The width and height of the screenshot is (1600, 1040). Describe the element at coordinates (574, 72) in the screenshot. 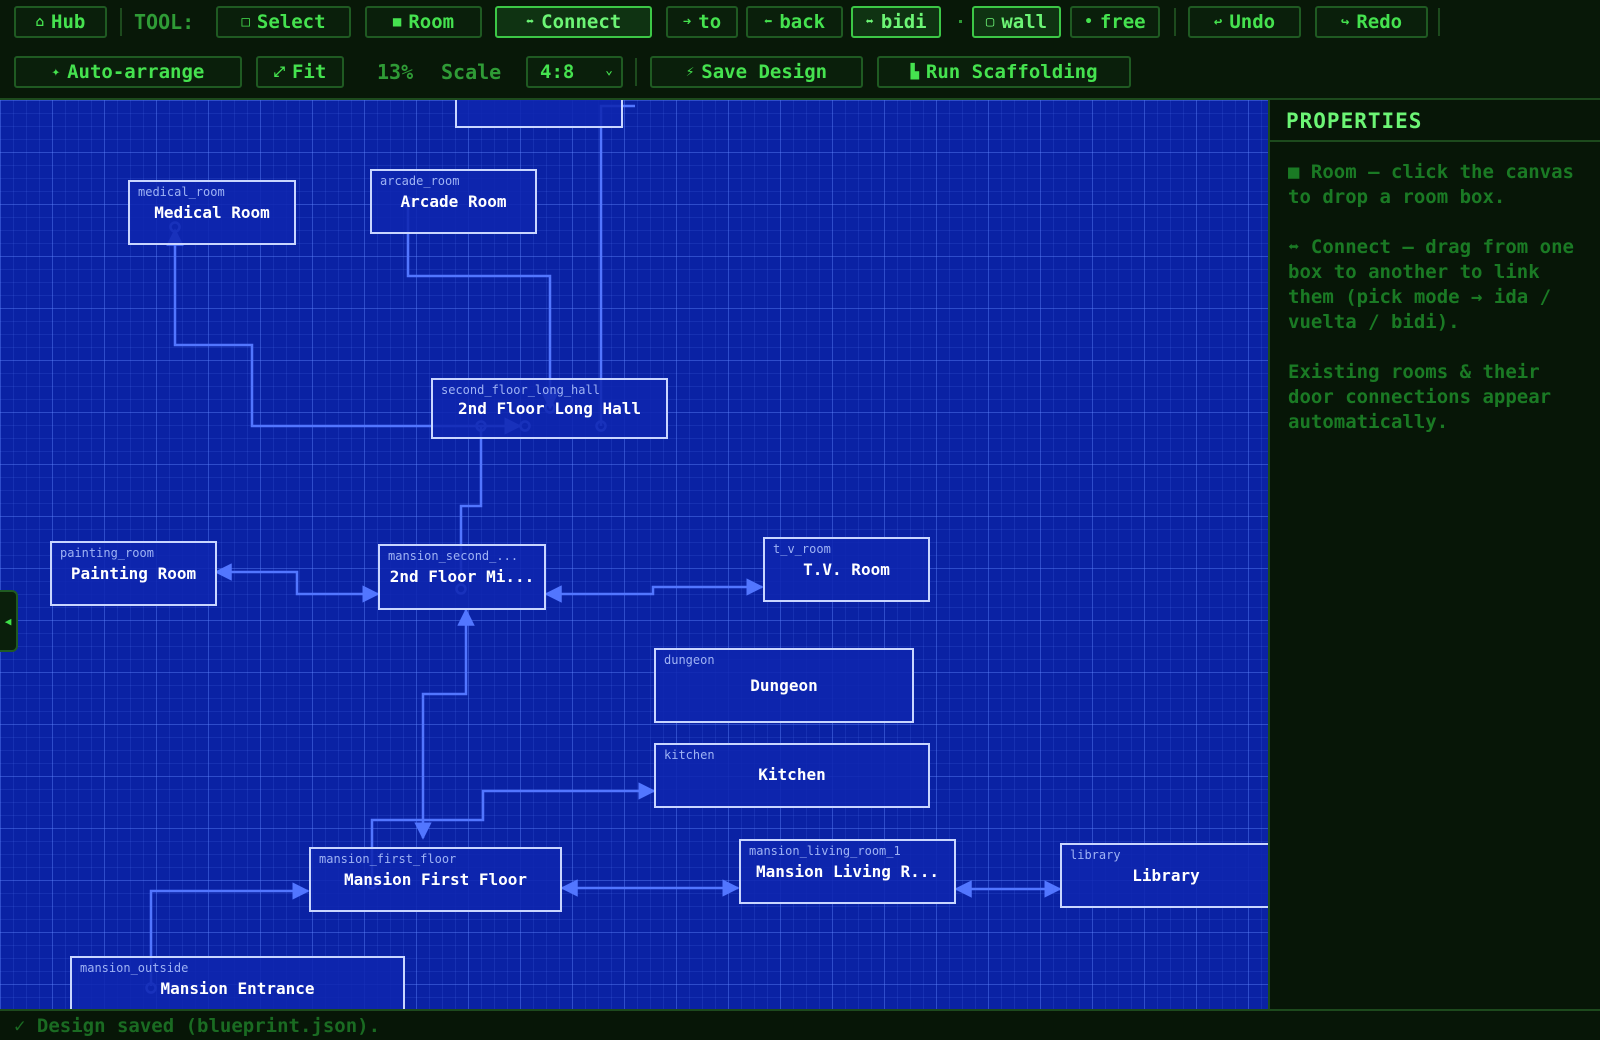

I see `scale-select: 4:8 ⌄` at that location.